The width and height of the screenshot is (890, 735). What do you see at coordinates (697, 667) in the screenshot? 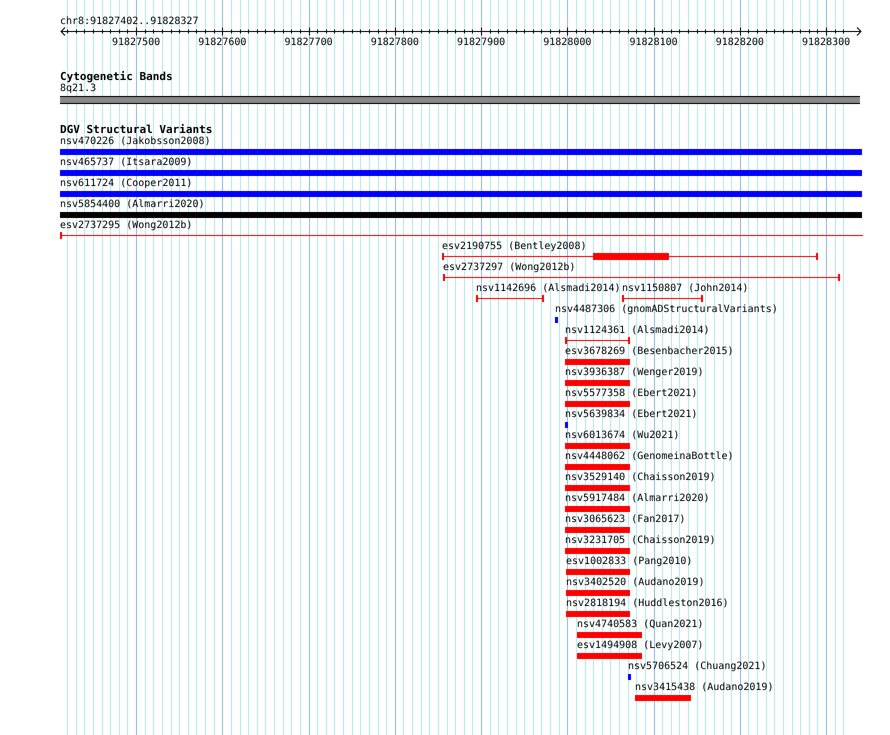
I see `variant-label: nsv5706524 (Chuang2021)` at bounding box center [697, 667].